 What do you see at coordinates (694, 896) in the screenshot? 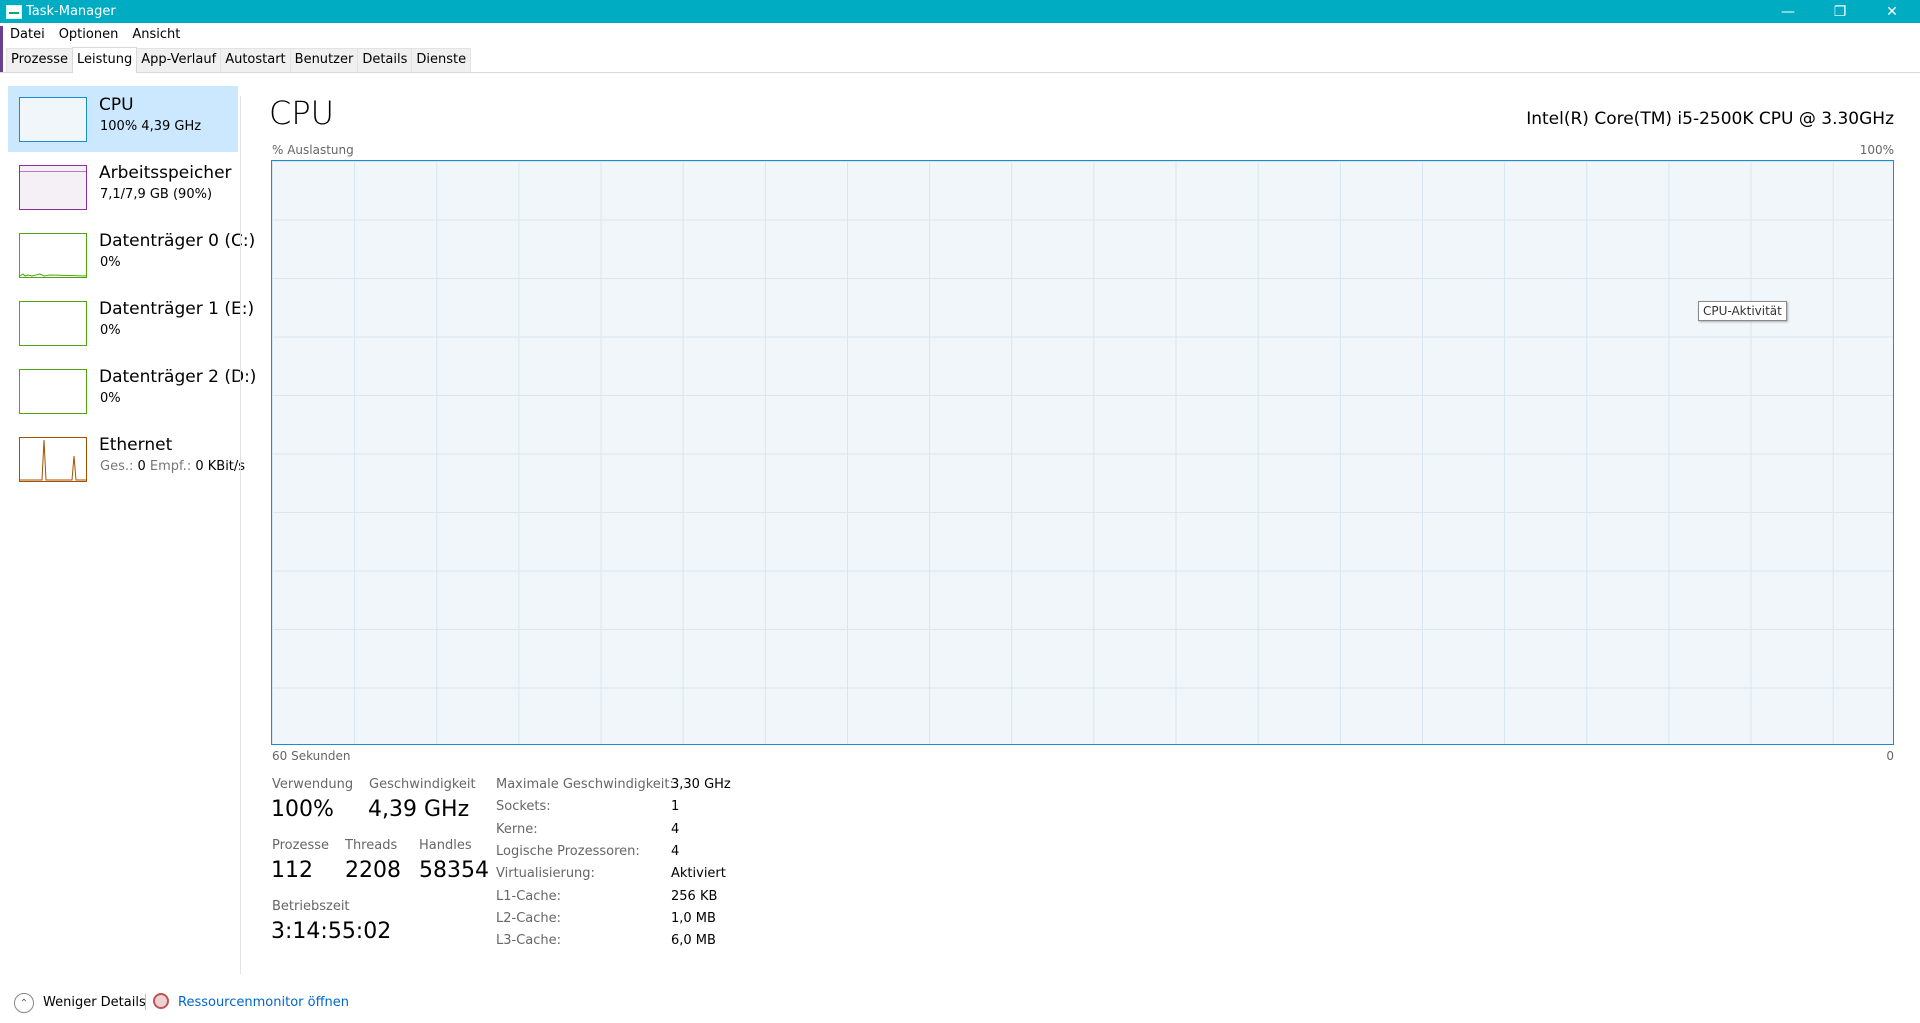
I see `detail-value: 256 KB` at bounding box center [694, 896].